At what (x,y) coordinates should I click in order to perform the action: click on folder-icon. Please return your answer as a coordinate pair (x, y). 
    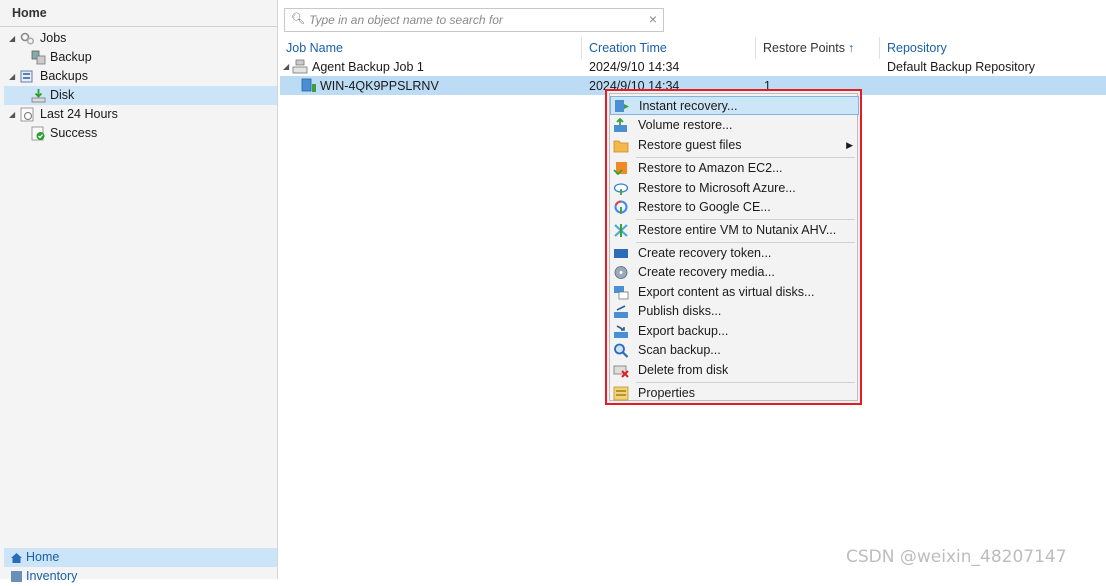
    Looking at the image, I should click on (621, 146).